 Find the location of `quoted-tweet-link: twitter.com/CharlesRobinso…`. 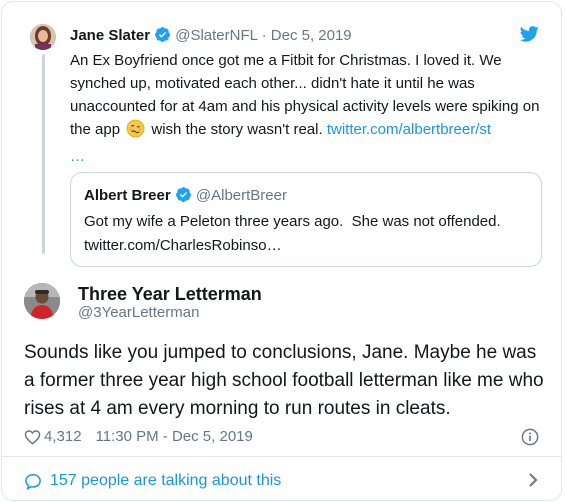

quoted-tweet-link: twitter.com/CharlesRobinso… is located at coordinates (183, 245).